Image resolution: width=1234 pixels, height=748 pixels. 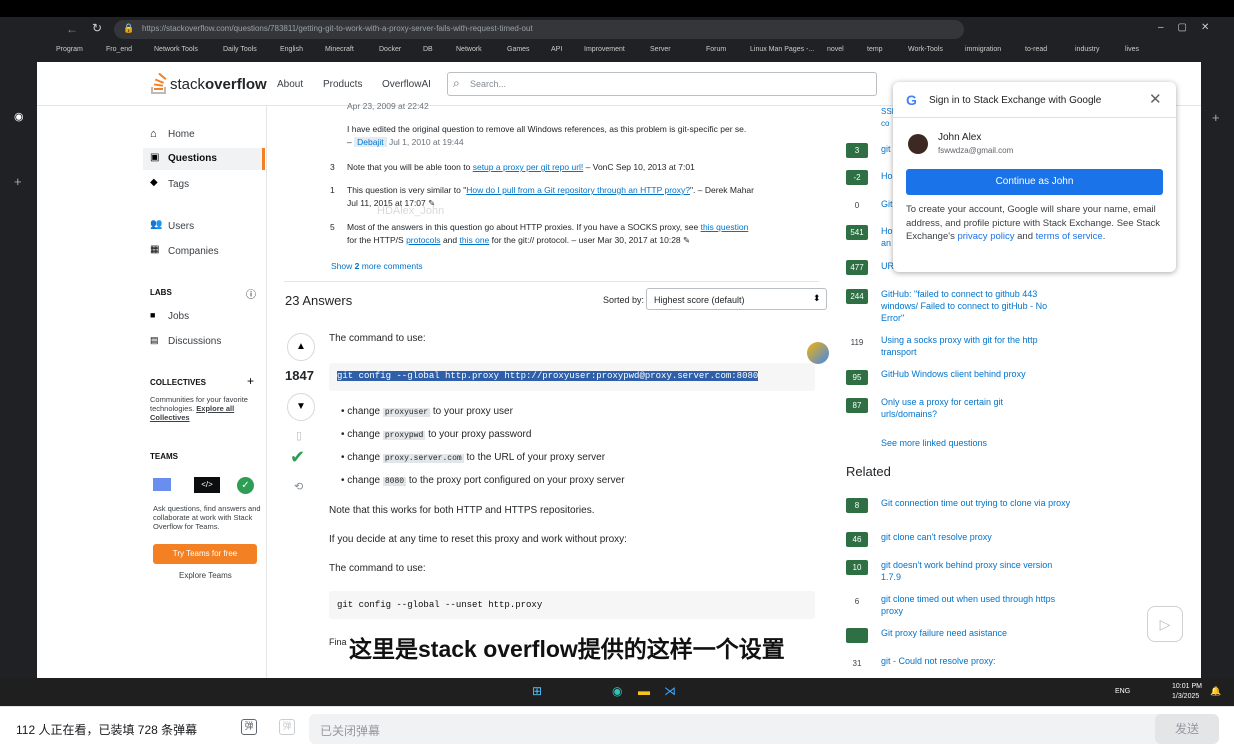 What do you see at coordinates (428, 49) in the screenshot?
I see `bookmark-item: DB` at bounding box center [428, 49].